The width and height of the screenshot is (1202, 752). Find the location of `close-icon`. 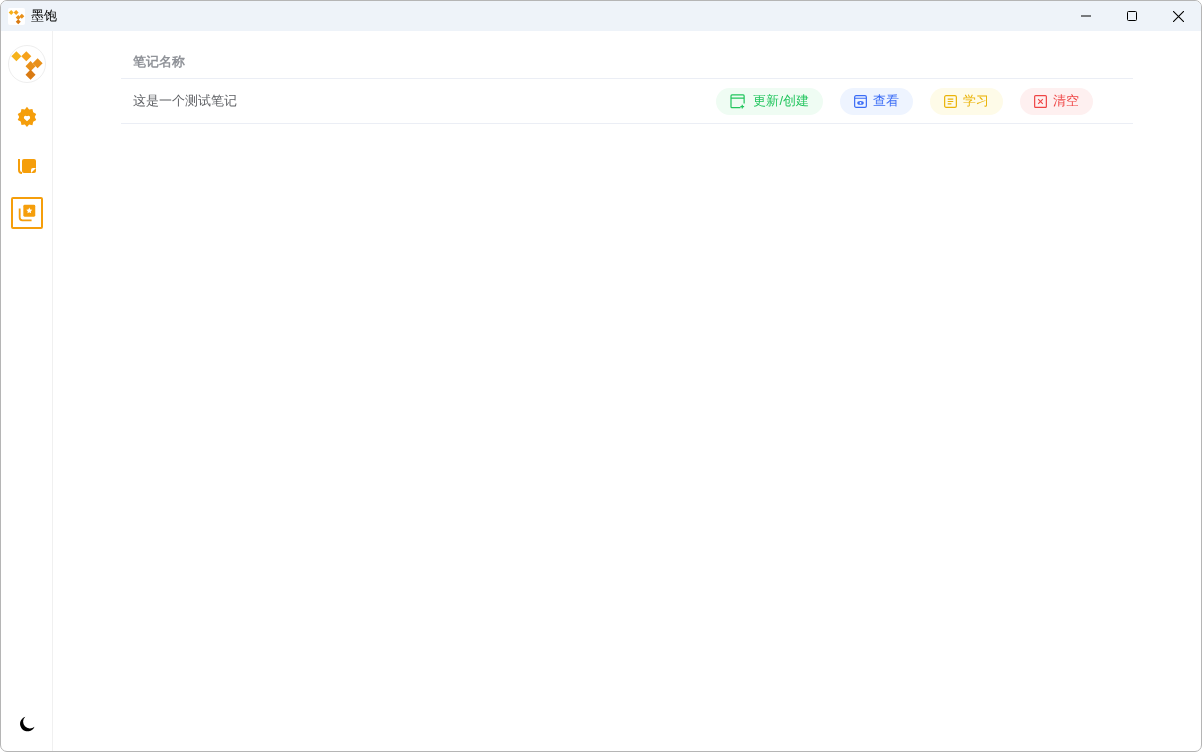

close-icon is located at coordinates (1178, 16).